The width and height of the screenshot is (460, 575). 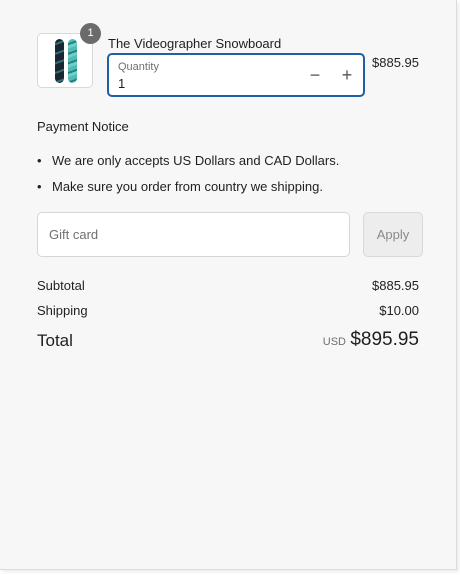 I want to click on gift-card-input, so click(x=193, y=234).